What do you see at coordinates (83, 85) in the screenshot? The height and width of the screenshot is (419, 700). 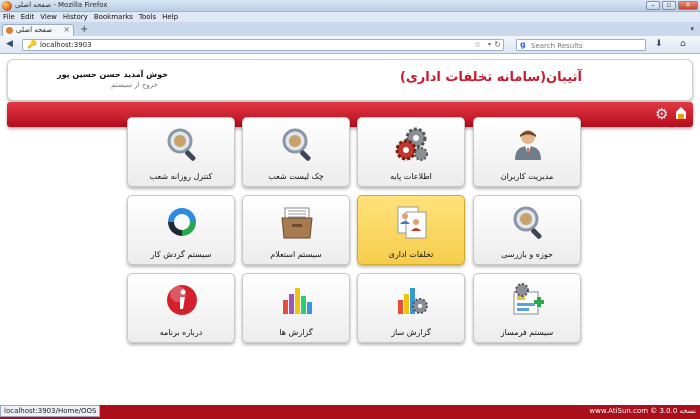 I see `logout-link: خروج از سیستم` at bounding box center [83, 85].